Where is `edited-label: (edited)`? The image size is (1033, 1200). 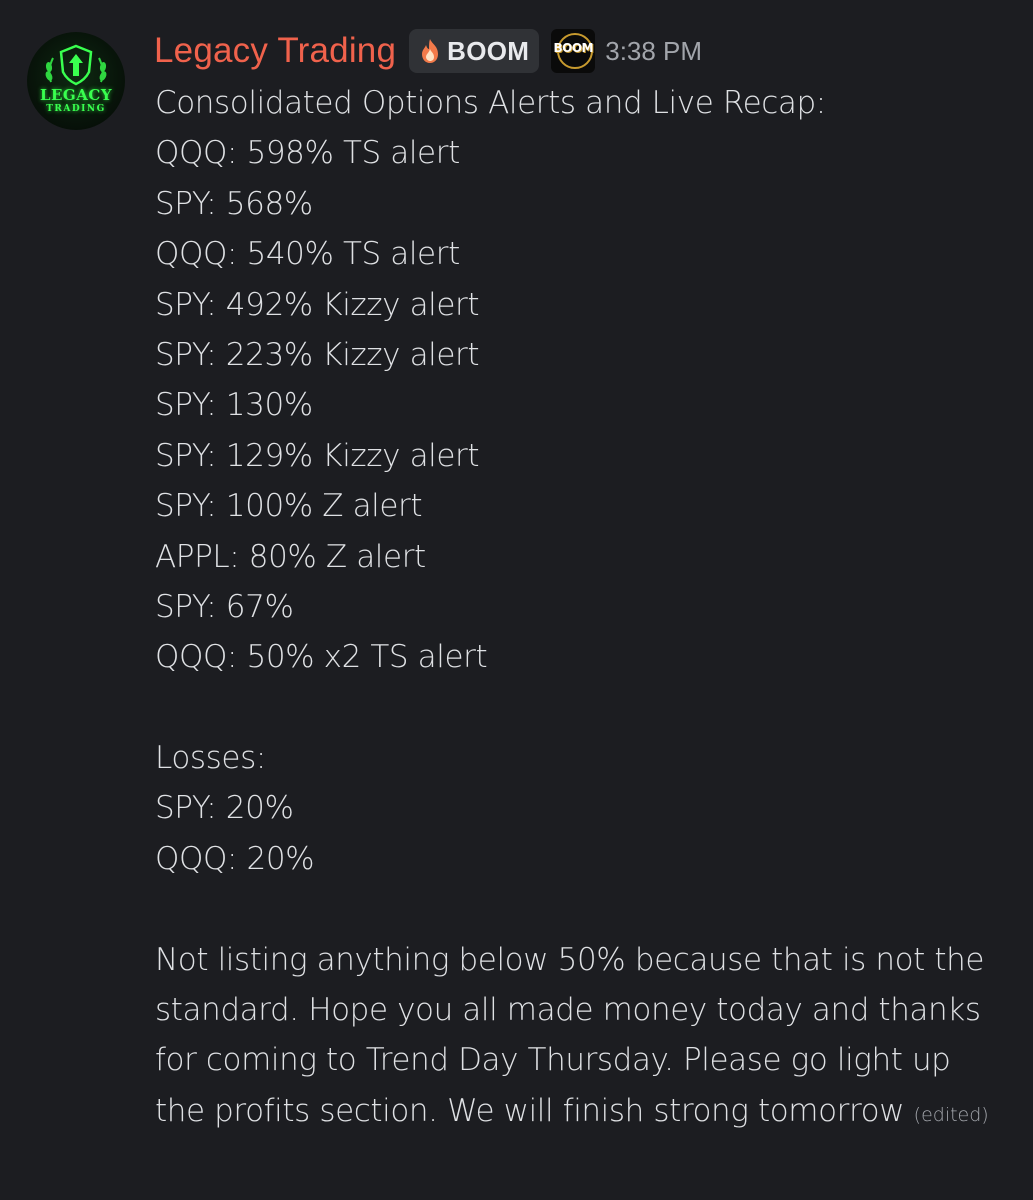
edited-label: (edited) is located at coordinates (951, 1114).